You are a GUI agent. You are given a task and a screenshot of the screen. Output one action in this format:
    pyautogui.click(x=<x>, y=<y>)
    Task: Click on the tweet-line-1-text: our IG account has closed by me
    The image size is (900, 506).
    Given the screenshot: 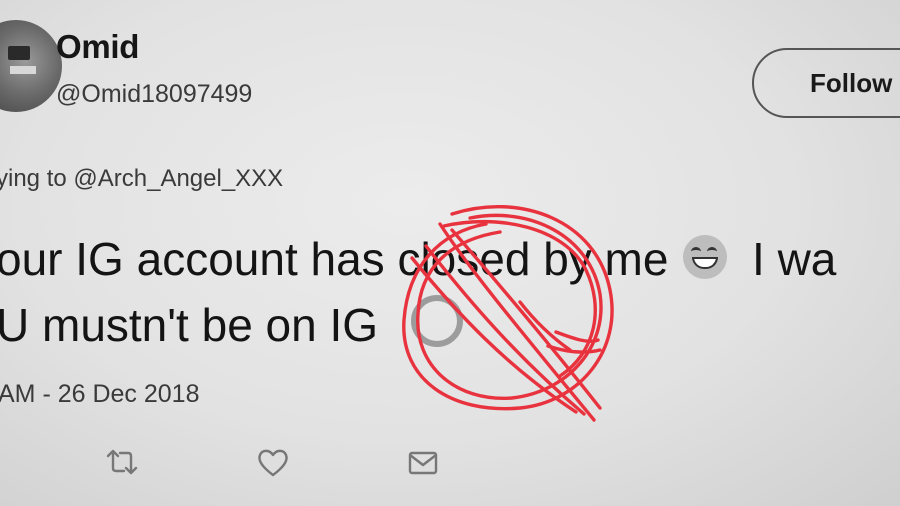 What is the action you would take?
    pyautogui.click(x=334, y=259)
    